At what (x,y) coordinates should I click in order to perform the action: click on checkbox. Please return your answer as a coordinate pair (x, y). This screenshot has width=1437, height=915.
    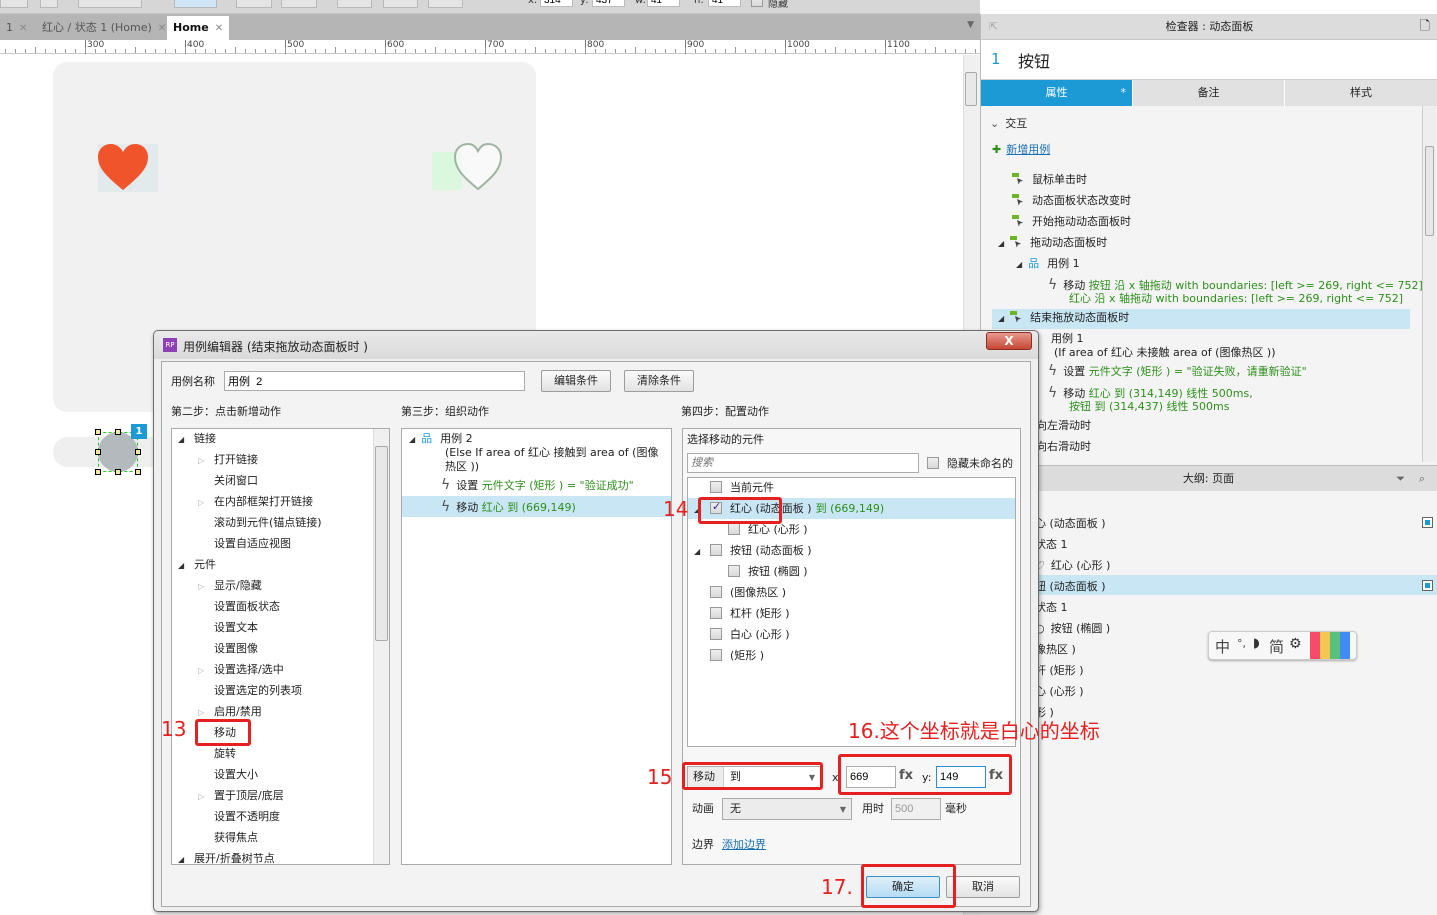
    Looking at the image, I should click on (933, 463).